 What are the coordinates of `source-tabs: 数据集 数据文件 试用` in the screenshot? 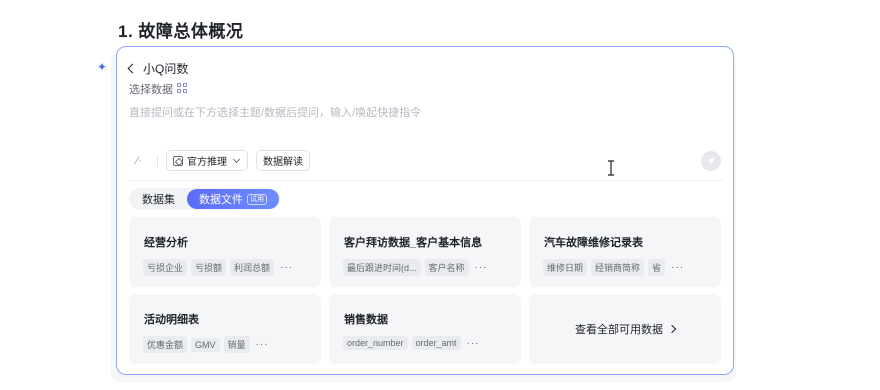 It's located at (204, 199).